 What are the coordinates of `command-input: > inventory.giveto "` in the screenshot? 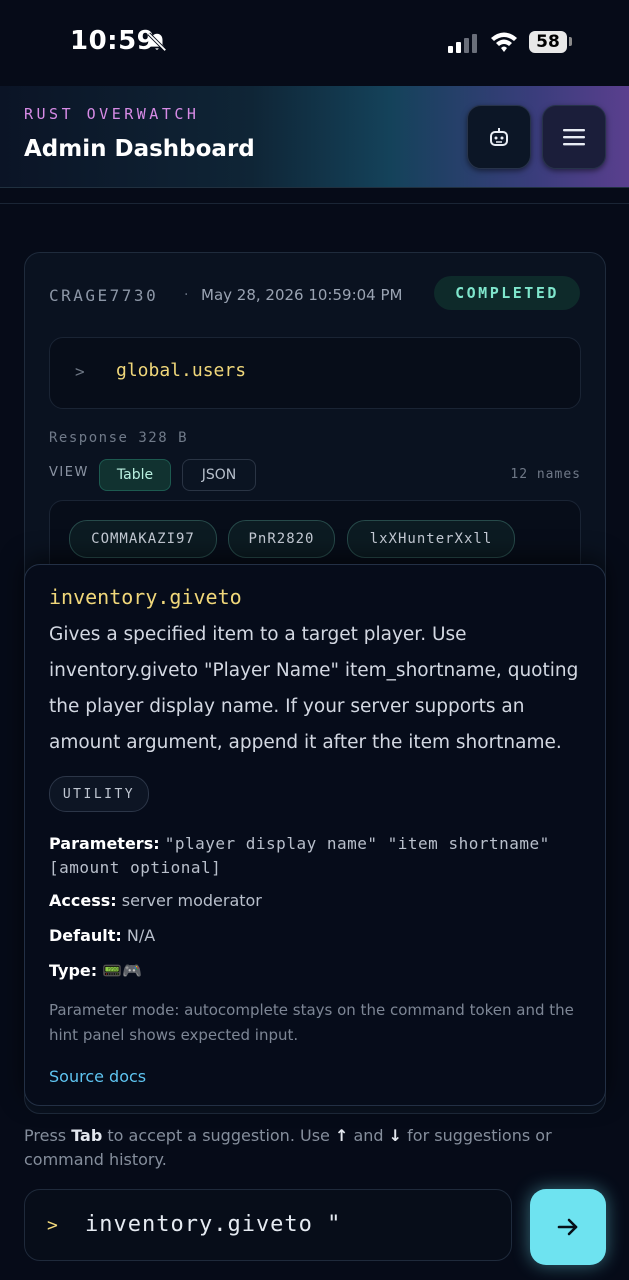 It's located at (268, 1225).